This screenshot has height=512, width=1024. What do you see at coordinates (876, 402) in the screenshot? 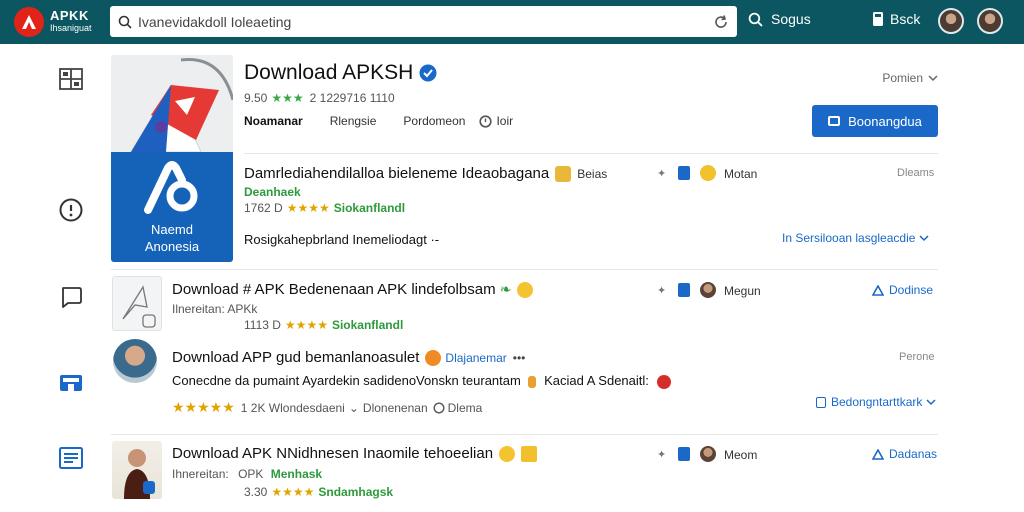
I see `expand-link: Bedongntarttkark` at bounding box center [876, 402].